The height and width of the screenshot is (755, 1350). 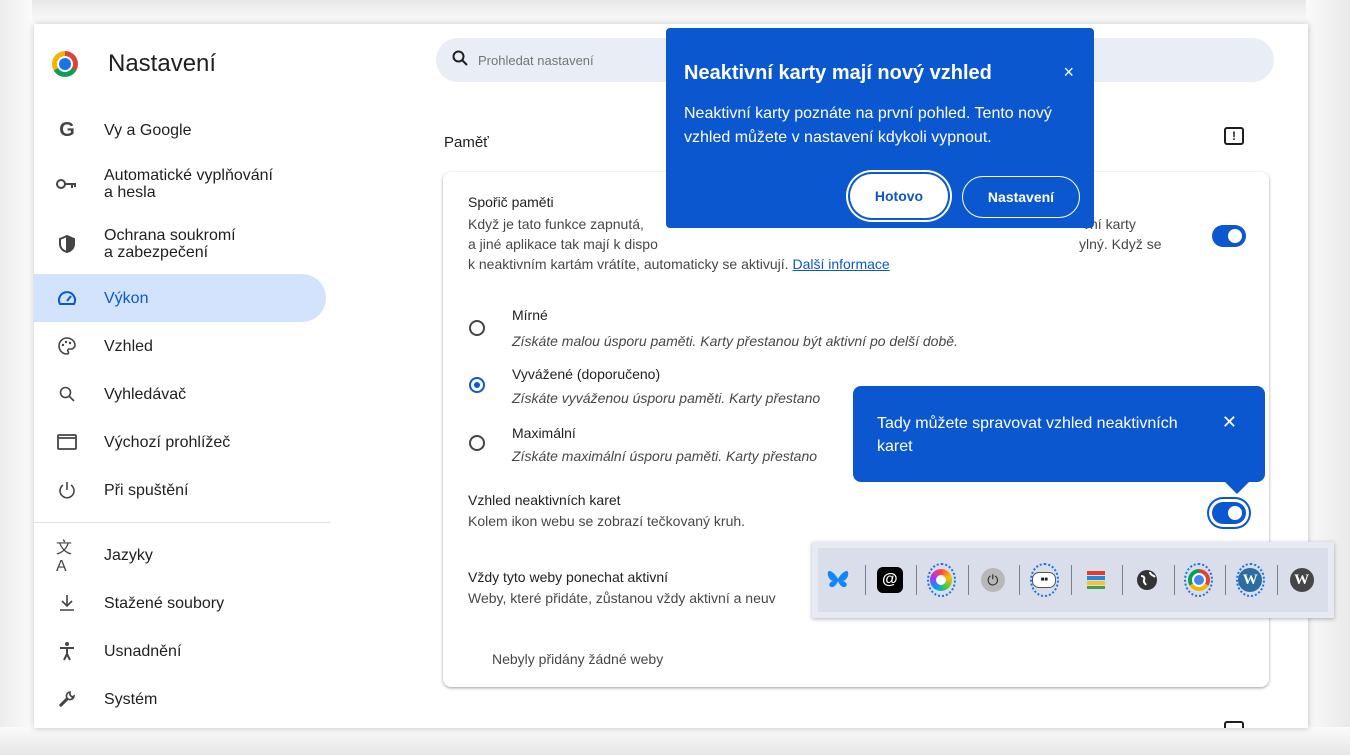 What do you see at coordinates (128, 346) in the screenshot?
I see `sidebar-item-label: Vzhled` at bounding box center [128, 346].